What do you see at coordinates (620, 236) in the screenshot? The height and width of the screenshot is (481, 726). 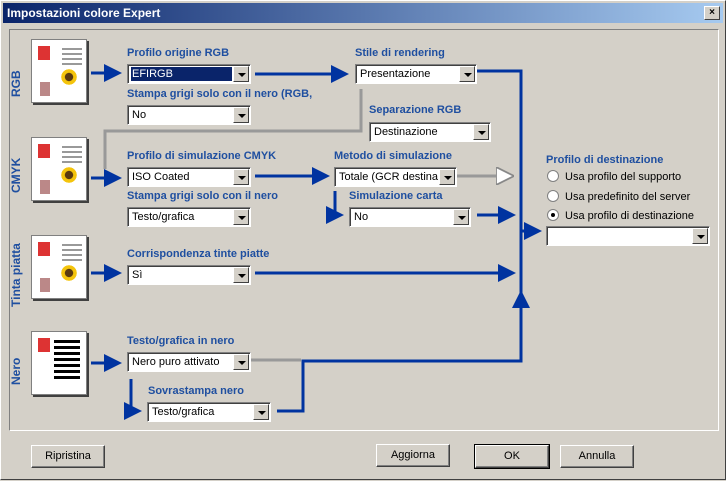 I see `destination-profile-value` at bounding box center [620, 236].